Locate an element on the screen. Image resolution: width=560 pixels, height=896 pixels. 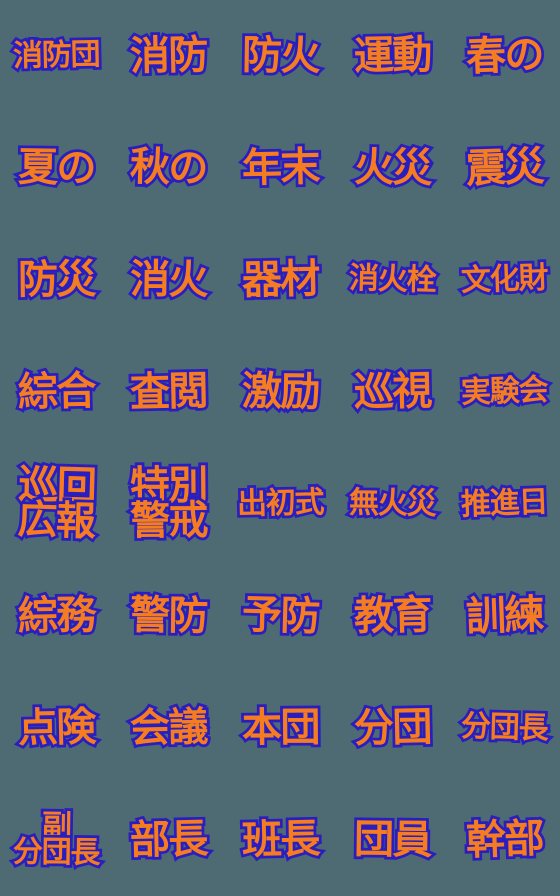
sticker-sougou: 綜合 is located at coordinates (55, 391).